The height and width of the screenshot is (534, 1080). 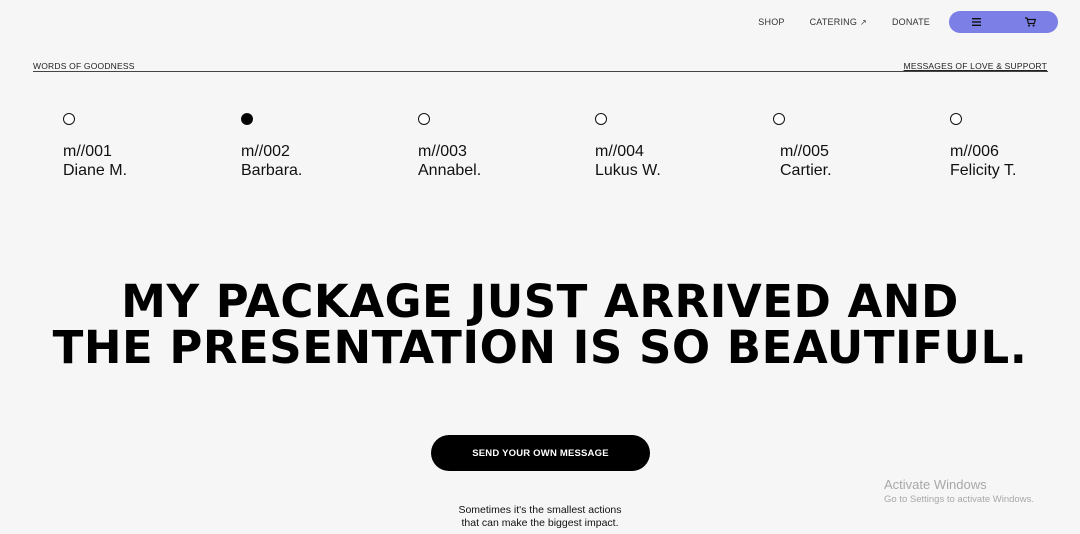 What do you see at coordinates (974, 151) in the screenshot?
I see `message-code: m//006` at bounding box center [974, 151].